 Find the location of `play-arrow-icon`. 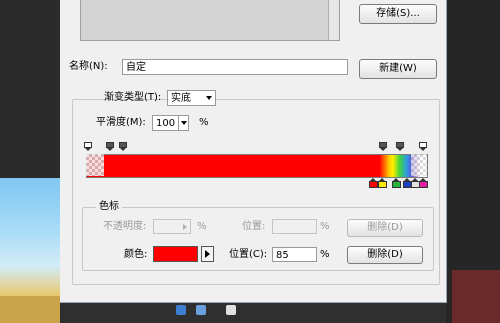

play-arrow-icon is located at coordinates (207, 254).